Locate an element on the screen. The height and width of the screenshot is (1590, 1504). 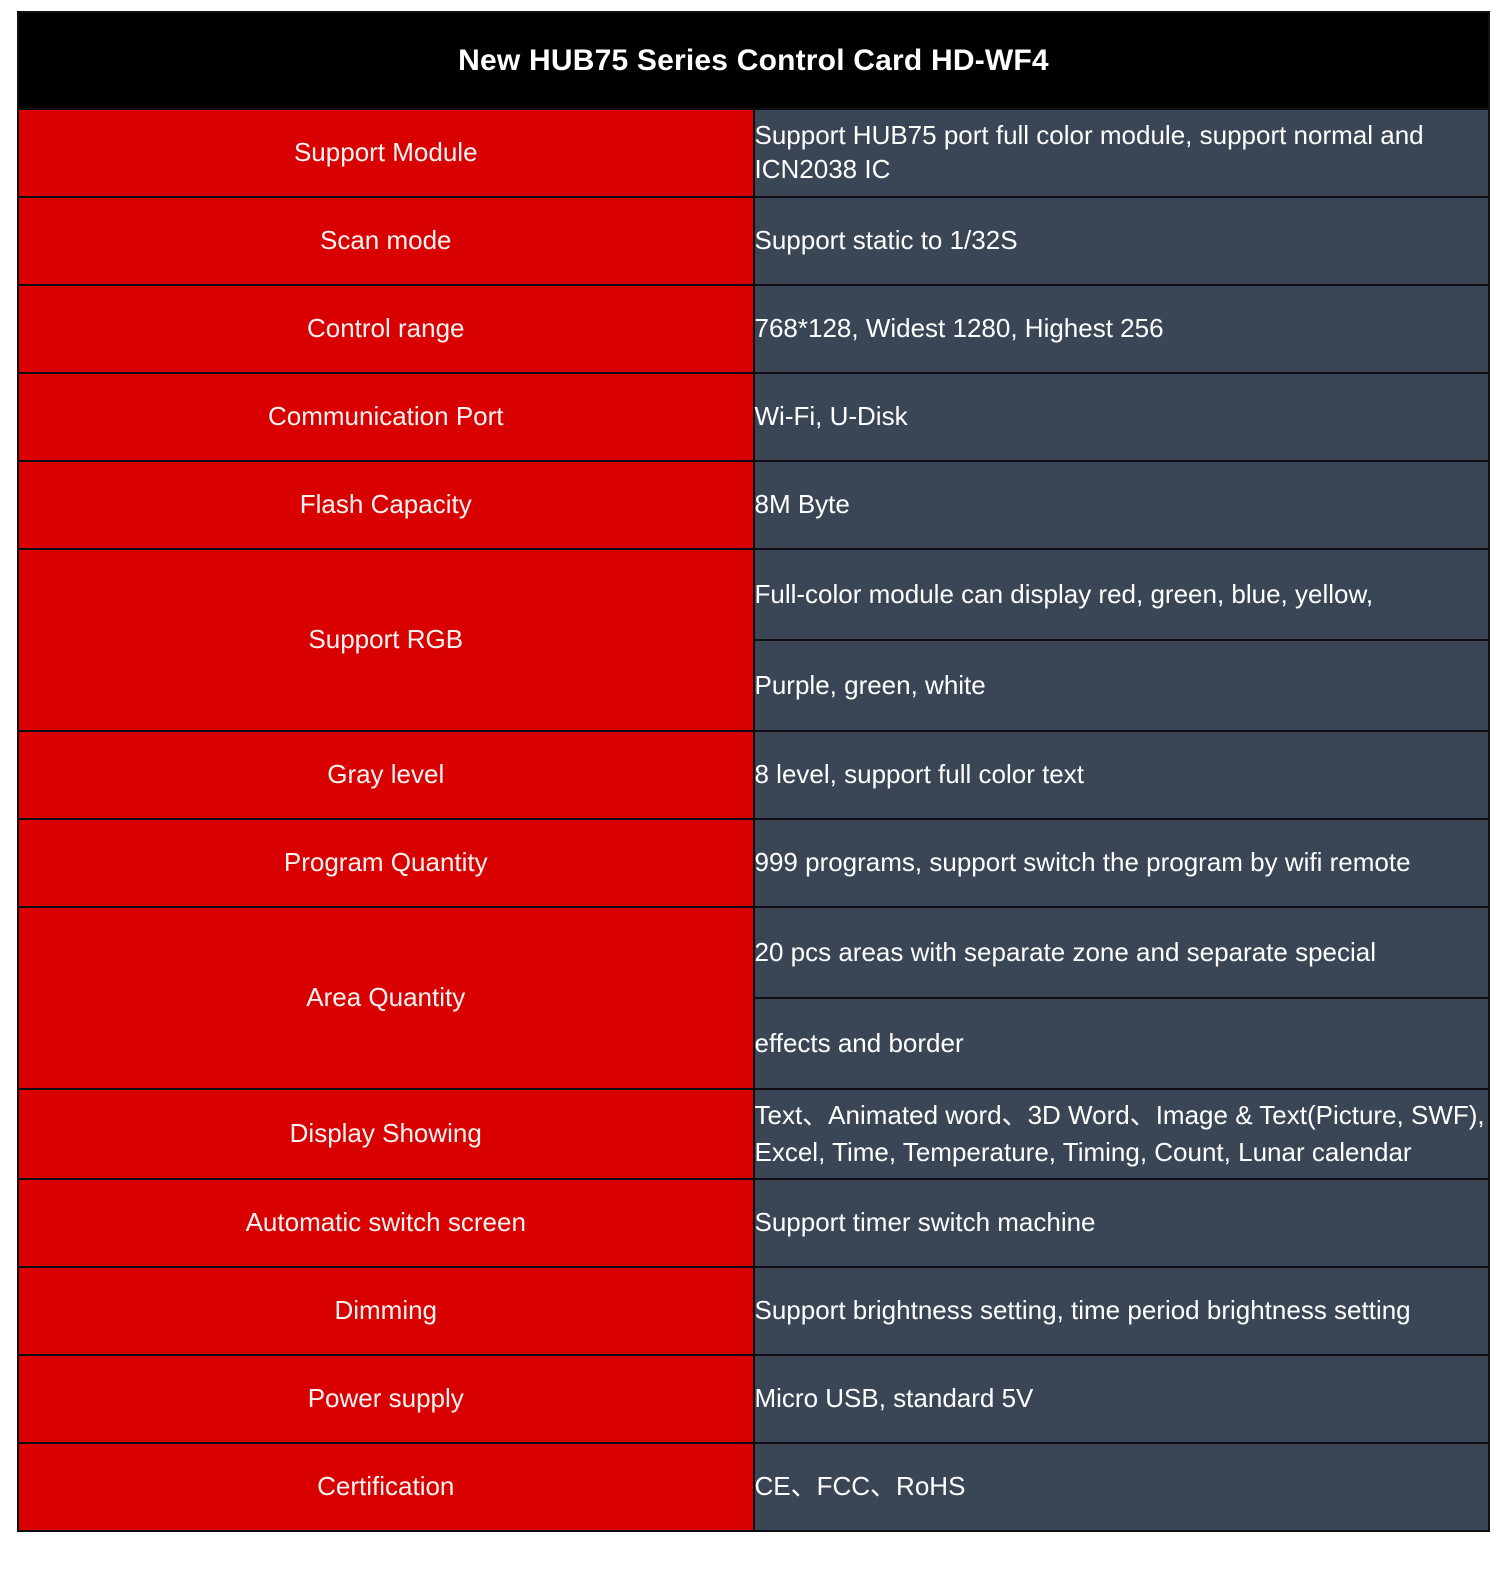
table-row: Power supply Micro USB, standard 5V is located at coordinates (753, 1399).